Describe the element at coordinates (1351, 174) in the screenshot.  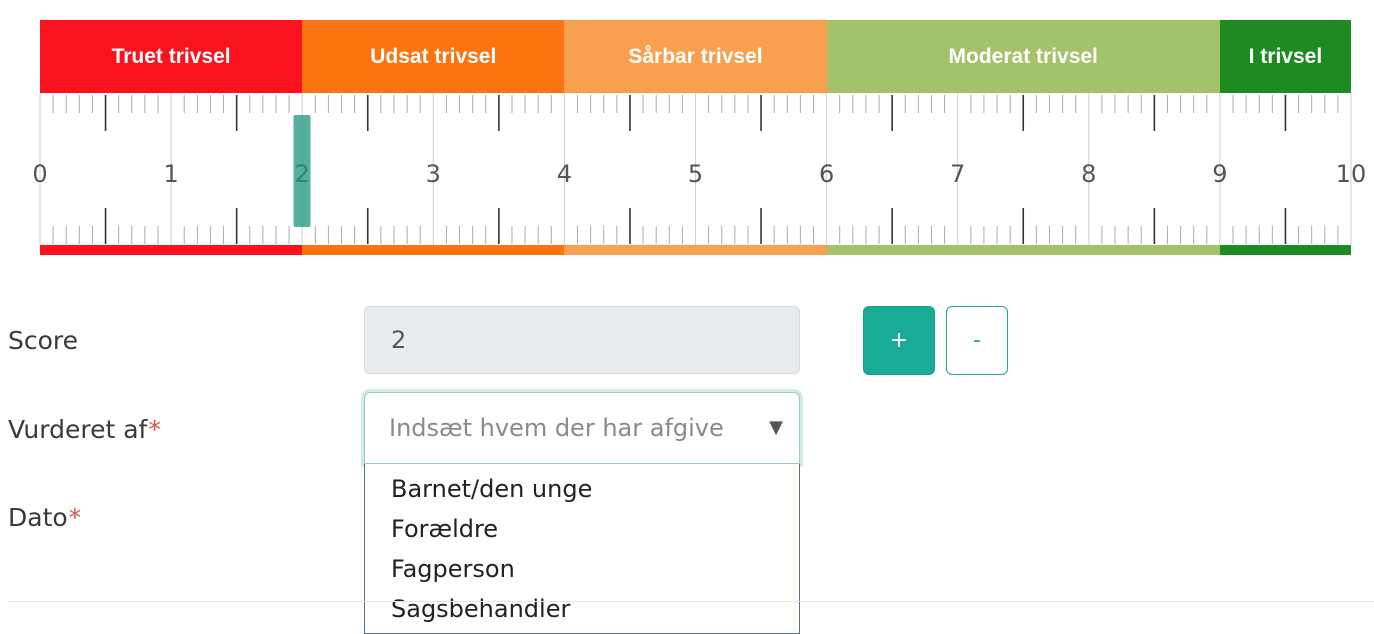
I see `tick-label: 10` at that location.